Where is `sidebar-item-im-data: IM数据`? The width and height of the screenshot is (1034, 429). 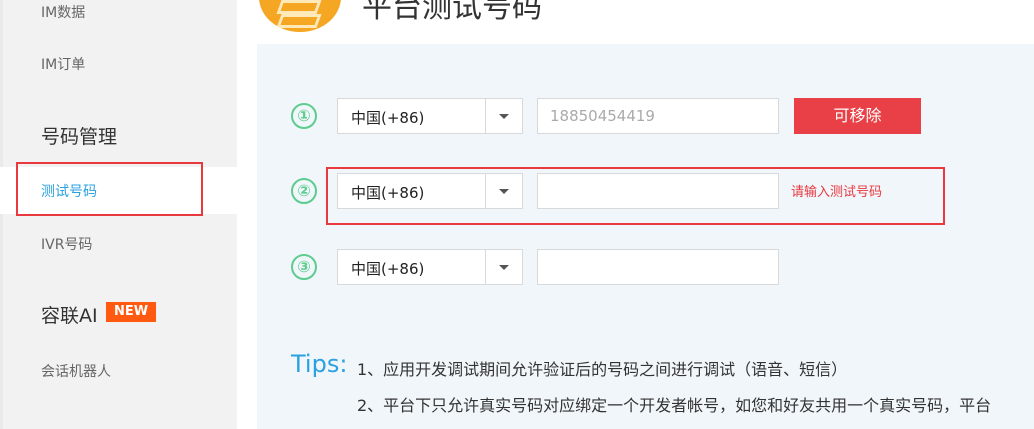
sidebar-item-im-data: IM数据 is located at coordinates (63, 12).